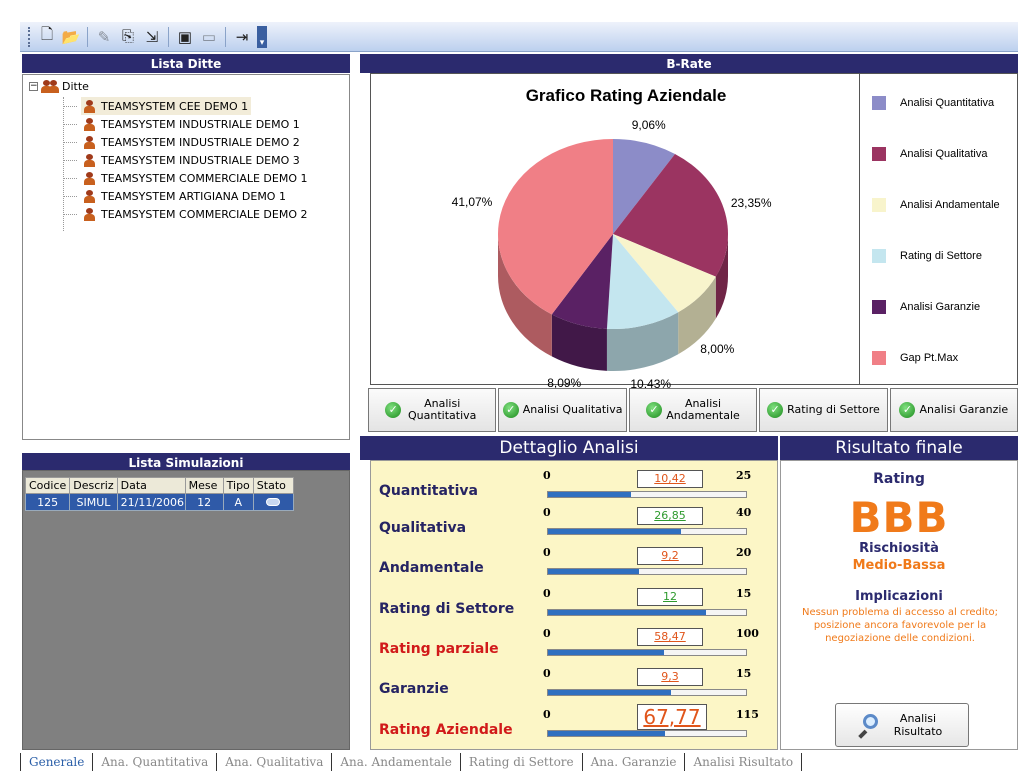  Describe the element at coordinates (717, 349) in the screenshot. I see `slice-percent-label: 8,00%` at that location.